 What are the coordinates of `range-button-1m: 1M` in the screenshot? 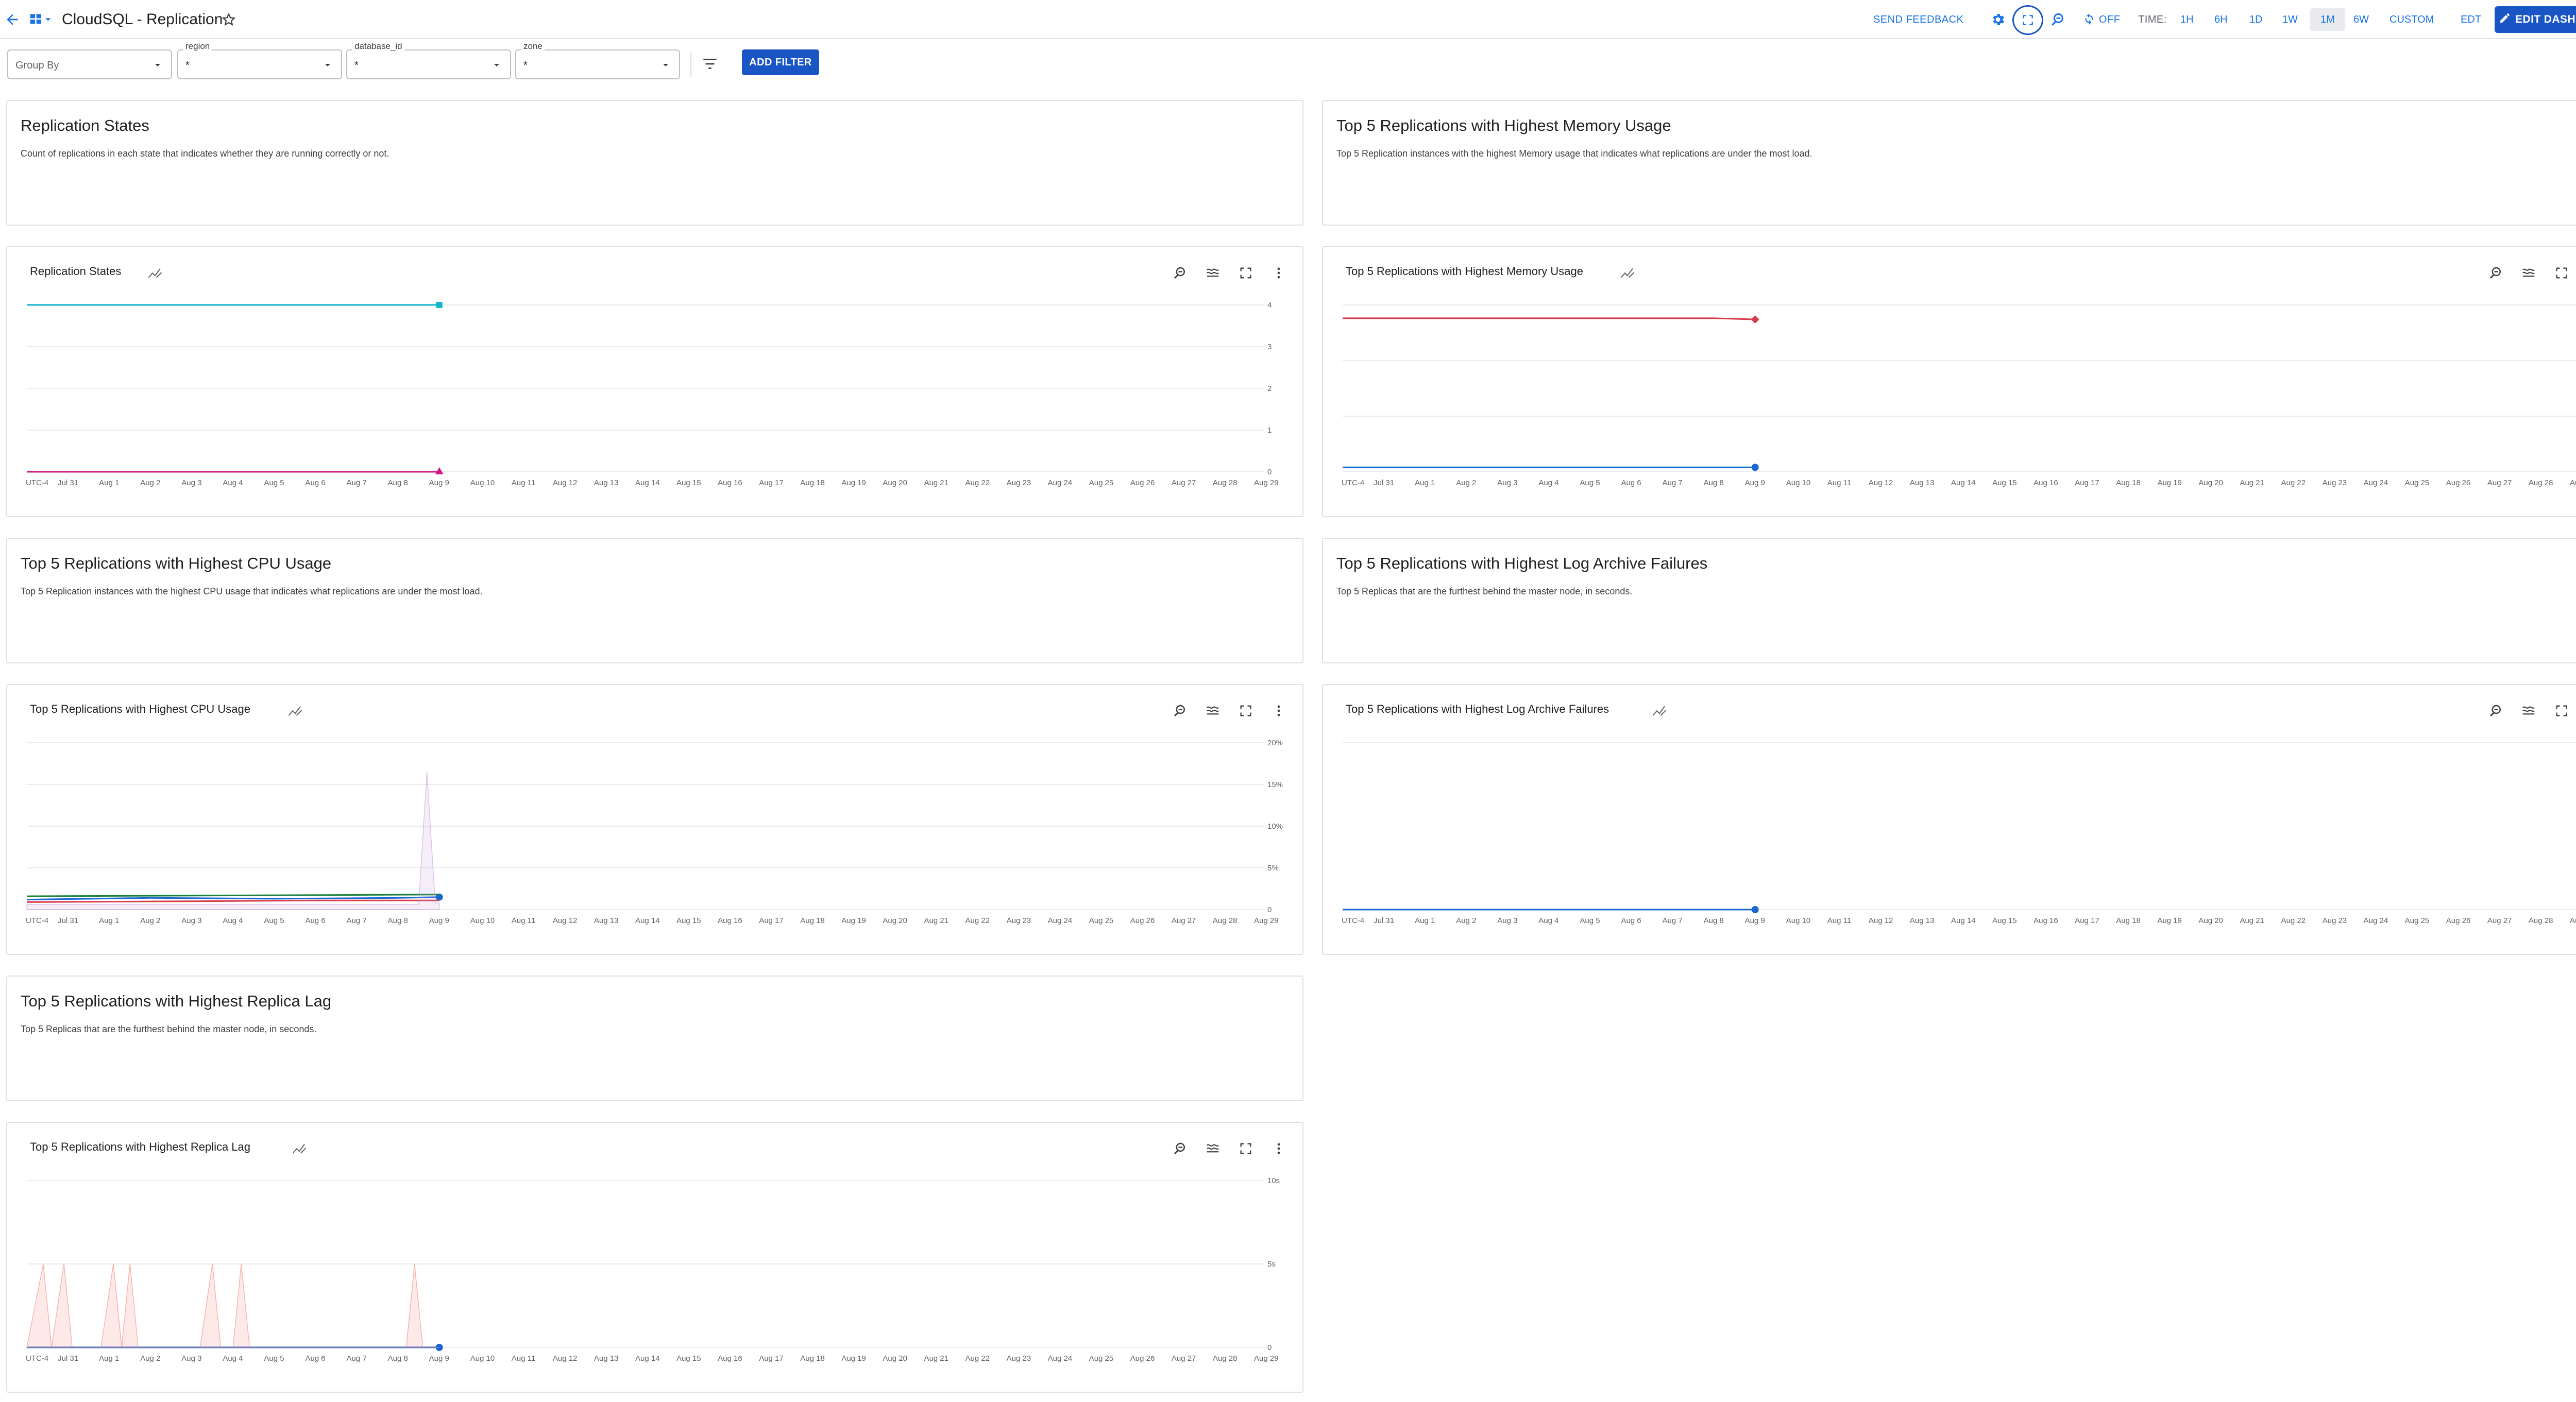 It's located at (2327, 19).